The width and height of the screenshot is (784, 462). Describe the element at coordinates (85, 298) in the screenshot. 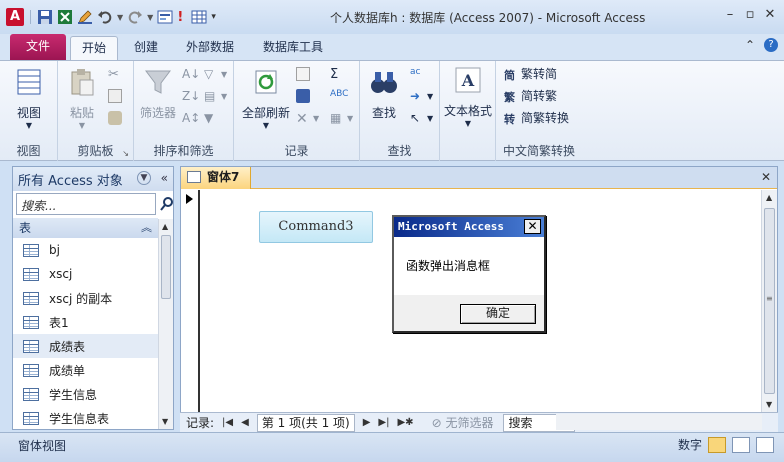

I see `nav-item-xscj-copy: xscj 的副本` at that location.